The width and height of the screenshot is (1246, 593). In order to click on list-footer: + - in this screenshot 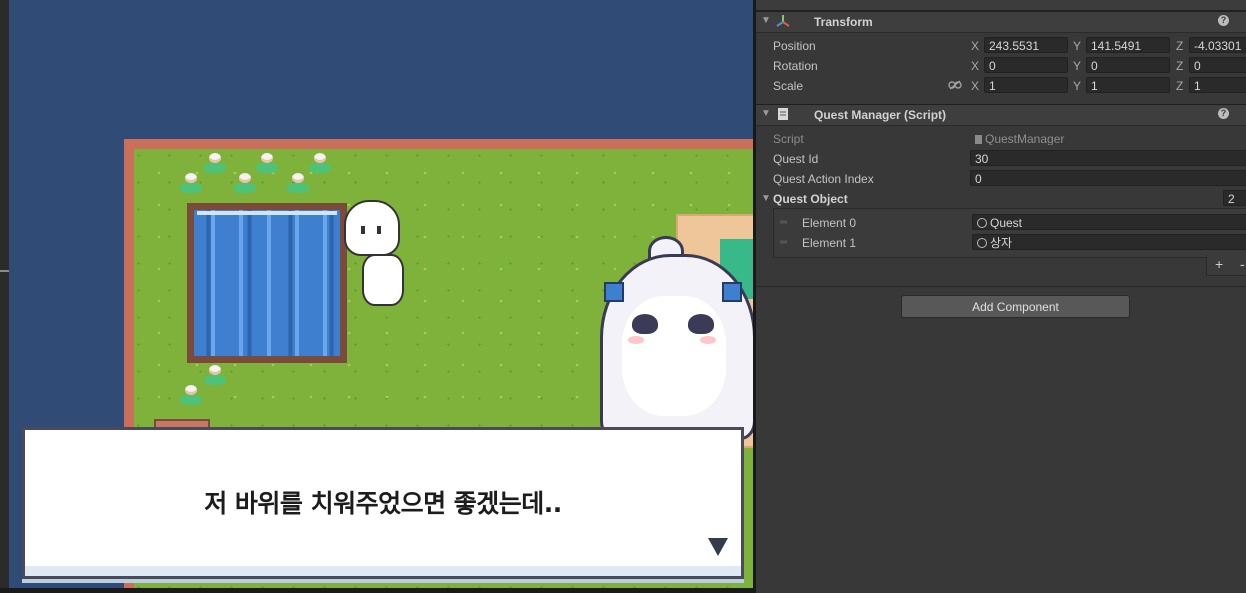, I will do `click(1226, 265)`.